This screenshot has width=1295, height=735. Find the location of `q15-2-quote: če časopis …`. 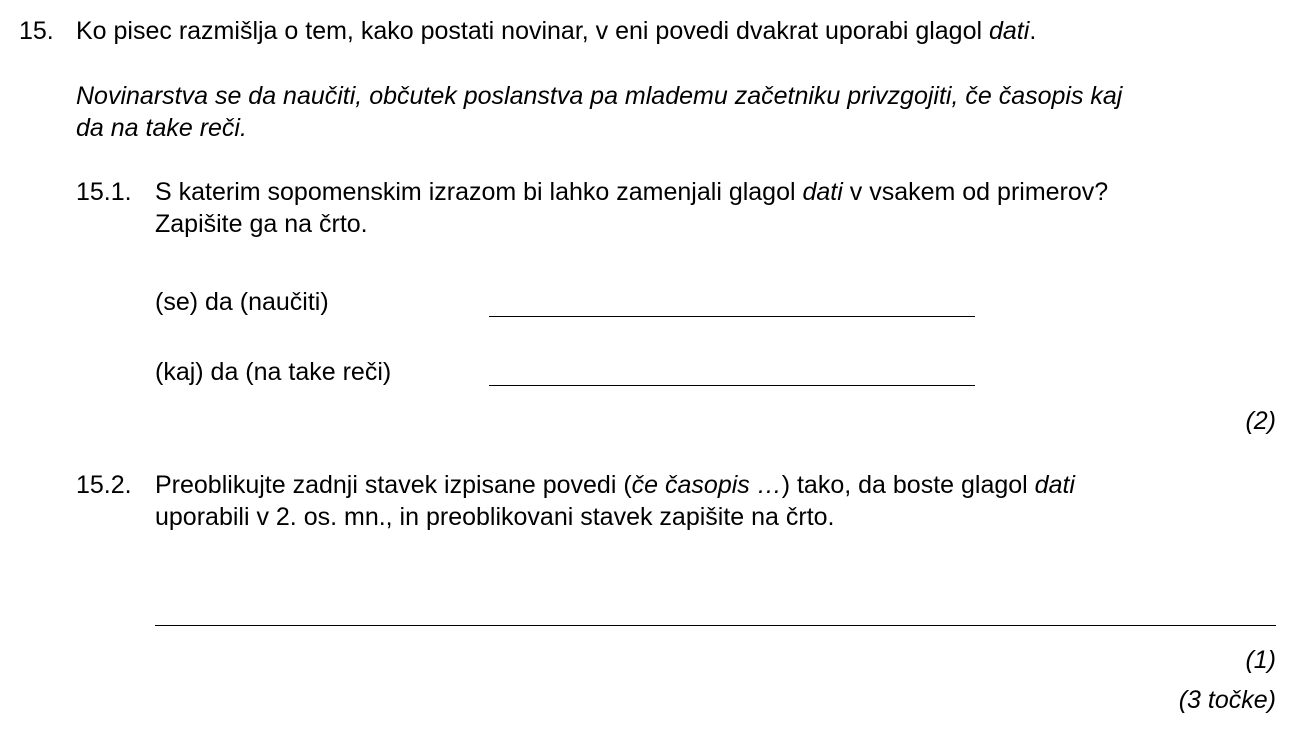

q15-2-quote: če časopis … is located at coordinates (706, 485).